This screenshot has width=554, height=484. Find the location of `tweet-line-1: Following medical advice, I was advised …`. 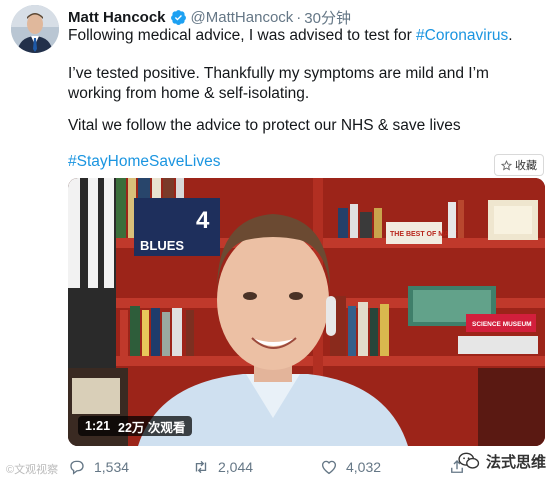

tweet-line-1: Following medical advice, I was advised … is located at coordinates (290, 36).